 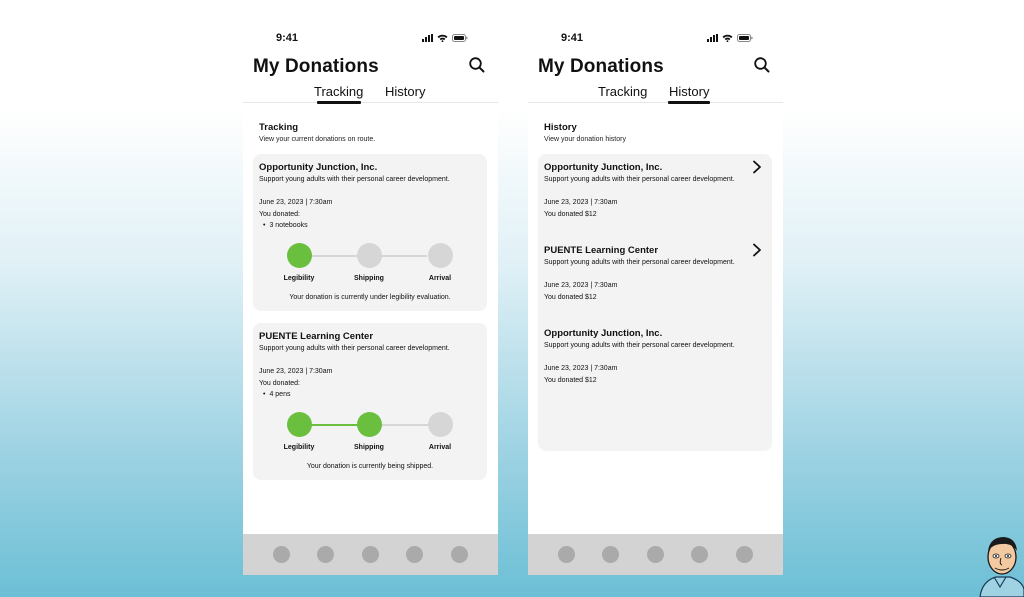 What do you see at coordinates (560, 127) in the screenshot?
I see `section-title: History` at bounding box center [560, 127].